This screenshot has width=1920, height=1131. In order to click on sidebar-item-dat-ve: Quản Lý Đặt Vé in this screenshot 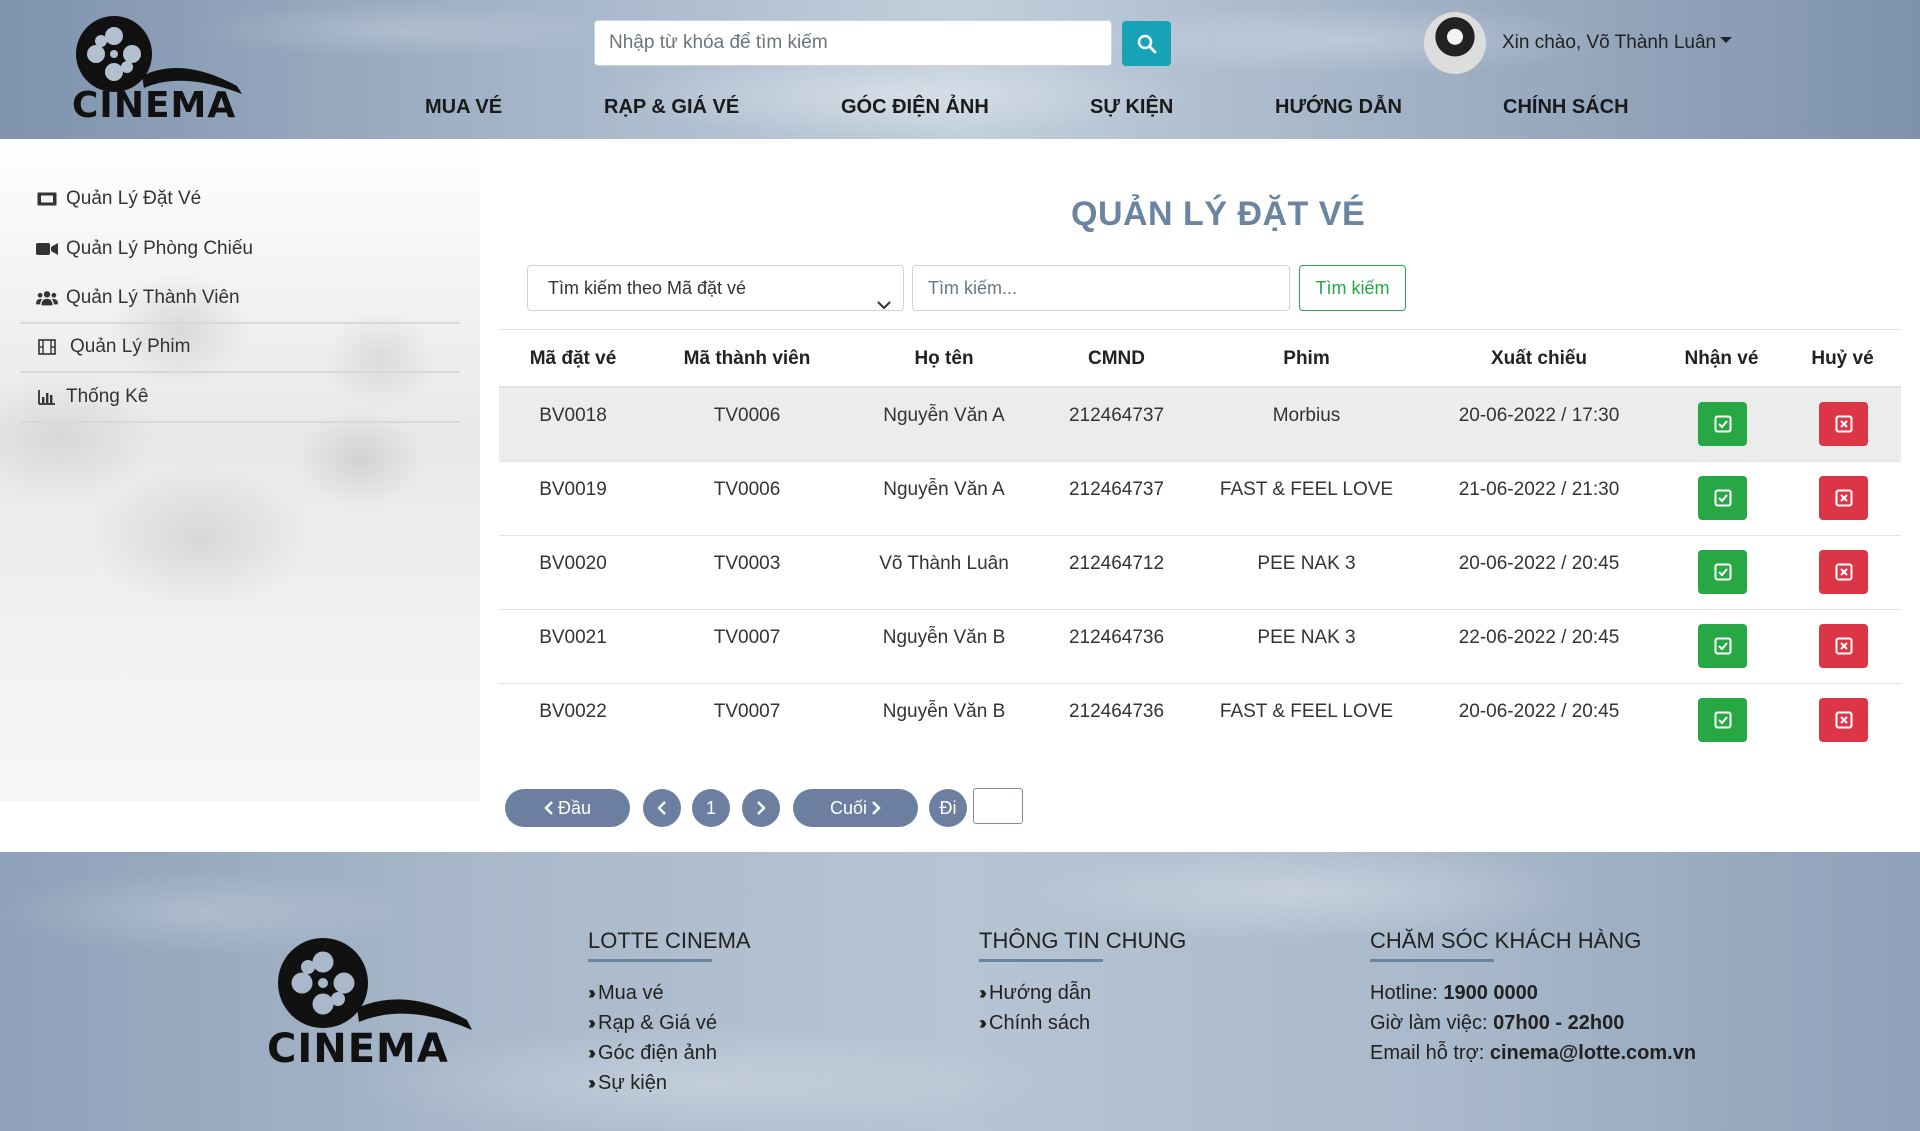, I will do `click(240, 199)`.